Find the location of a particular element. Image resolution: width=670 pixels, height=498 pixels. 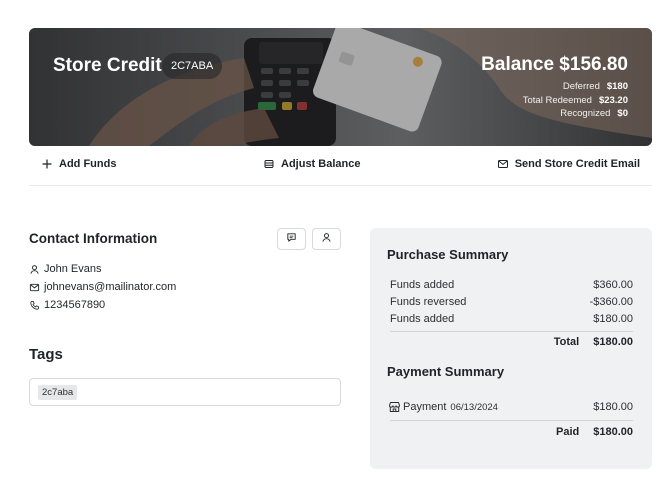

contact-name-row: John Evans is located at coordinates (65, 269).